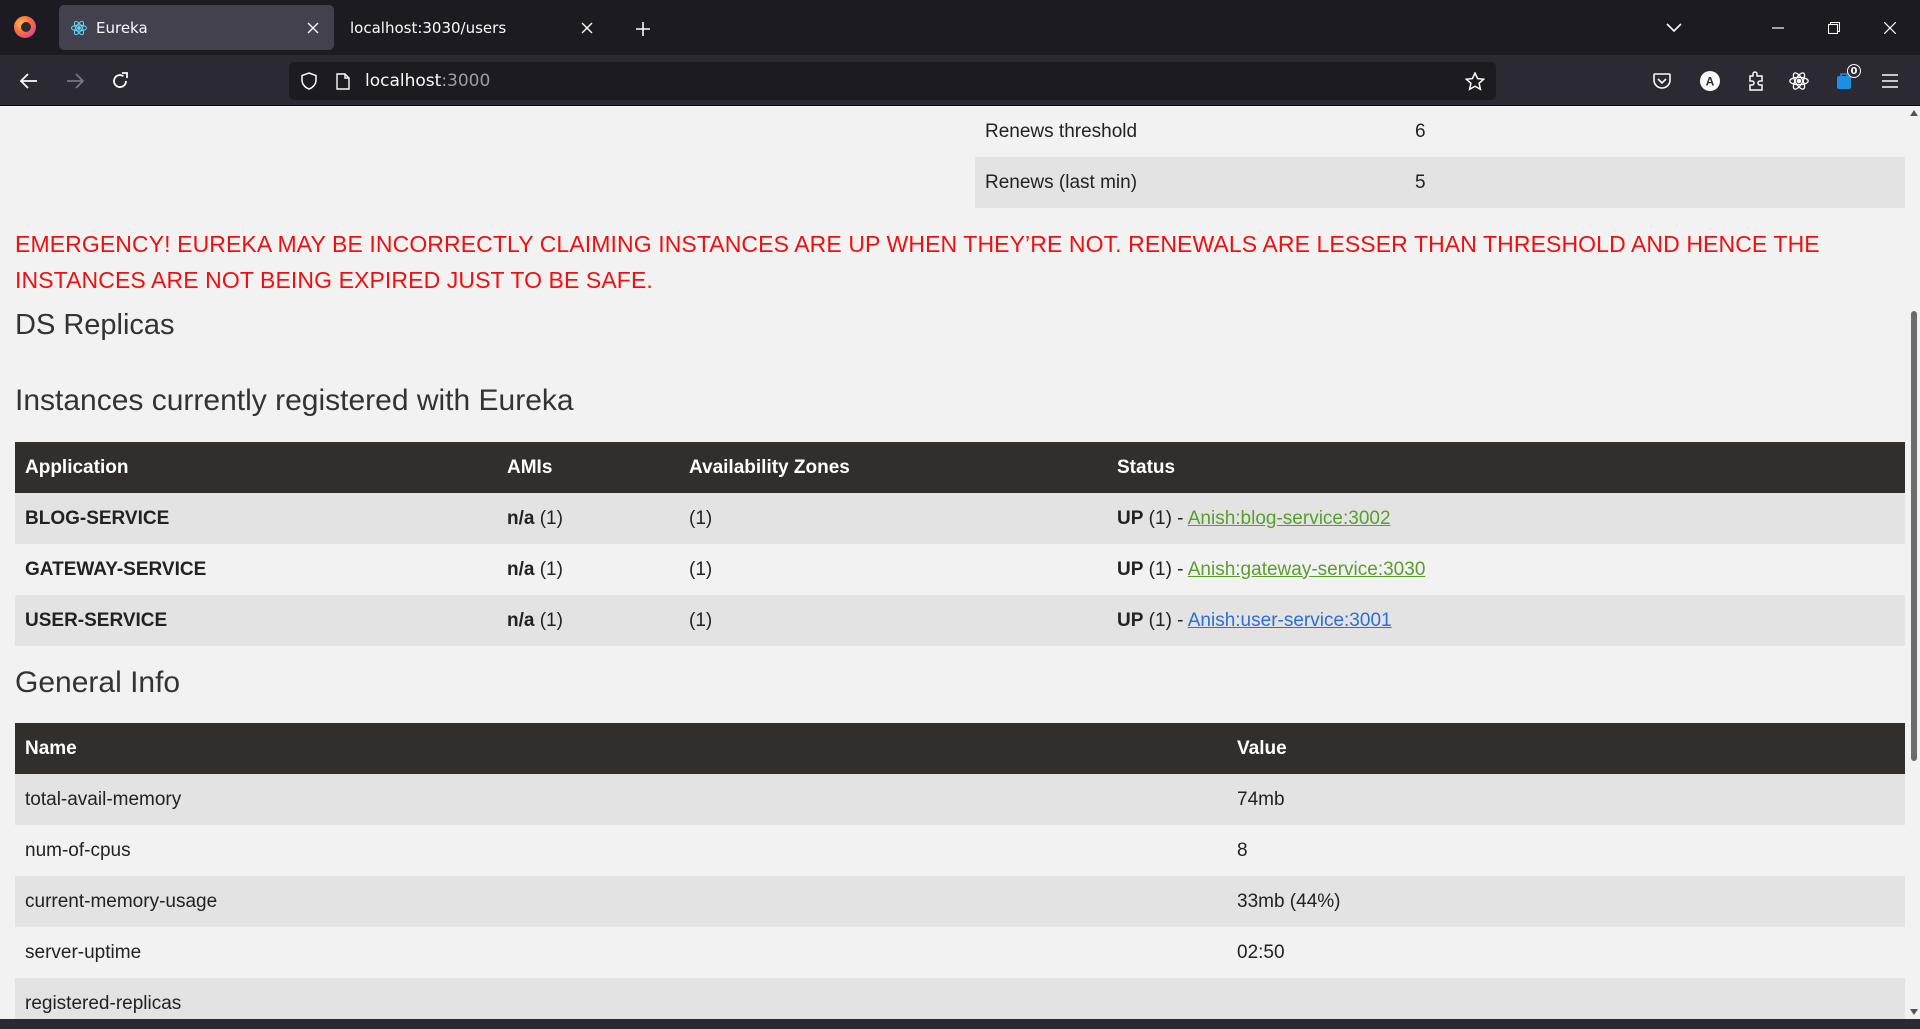 This screenshot has width=1920, height=1029. Describe the element at coordinates (1506, 518) in the screenshot. I see `status-cell: UP (1) - Anish:blog-service:3002` at that location.